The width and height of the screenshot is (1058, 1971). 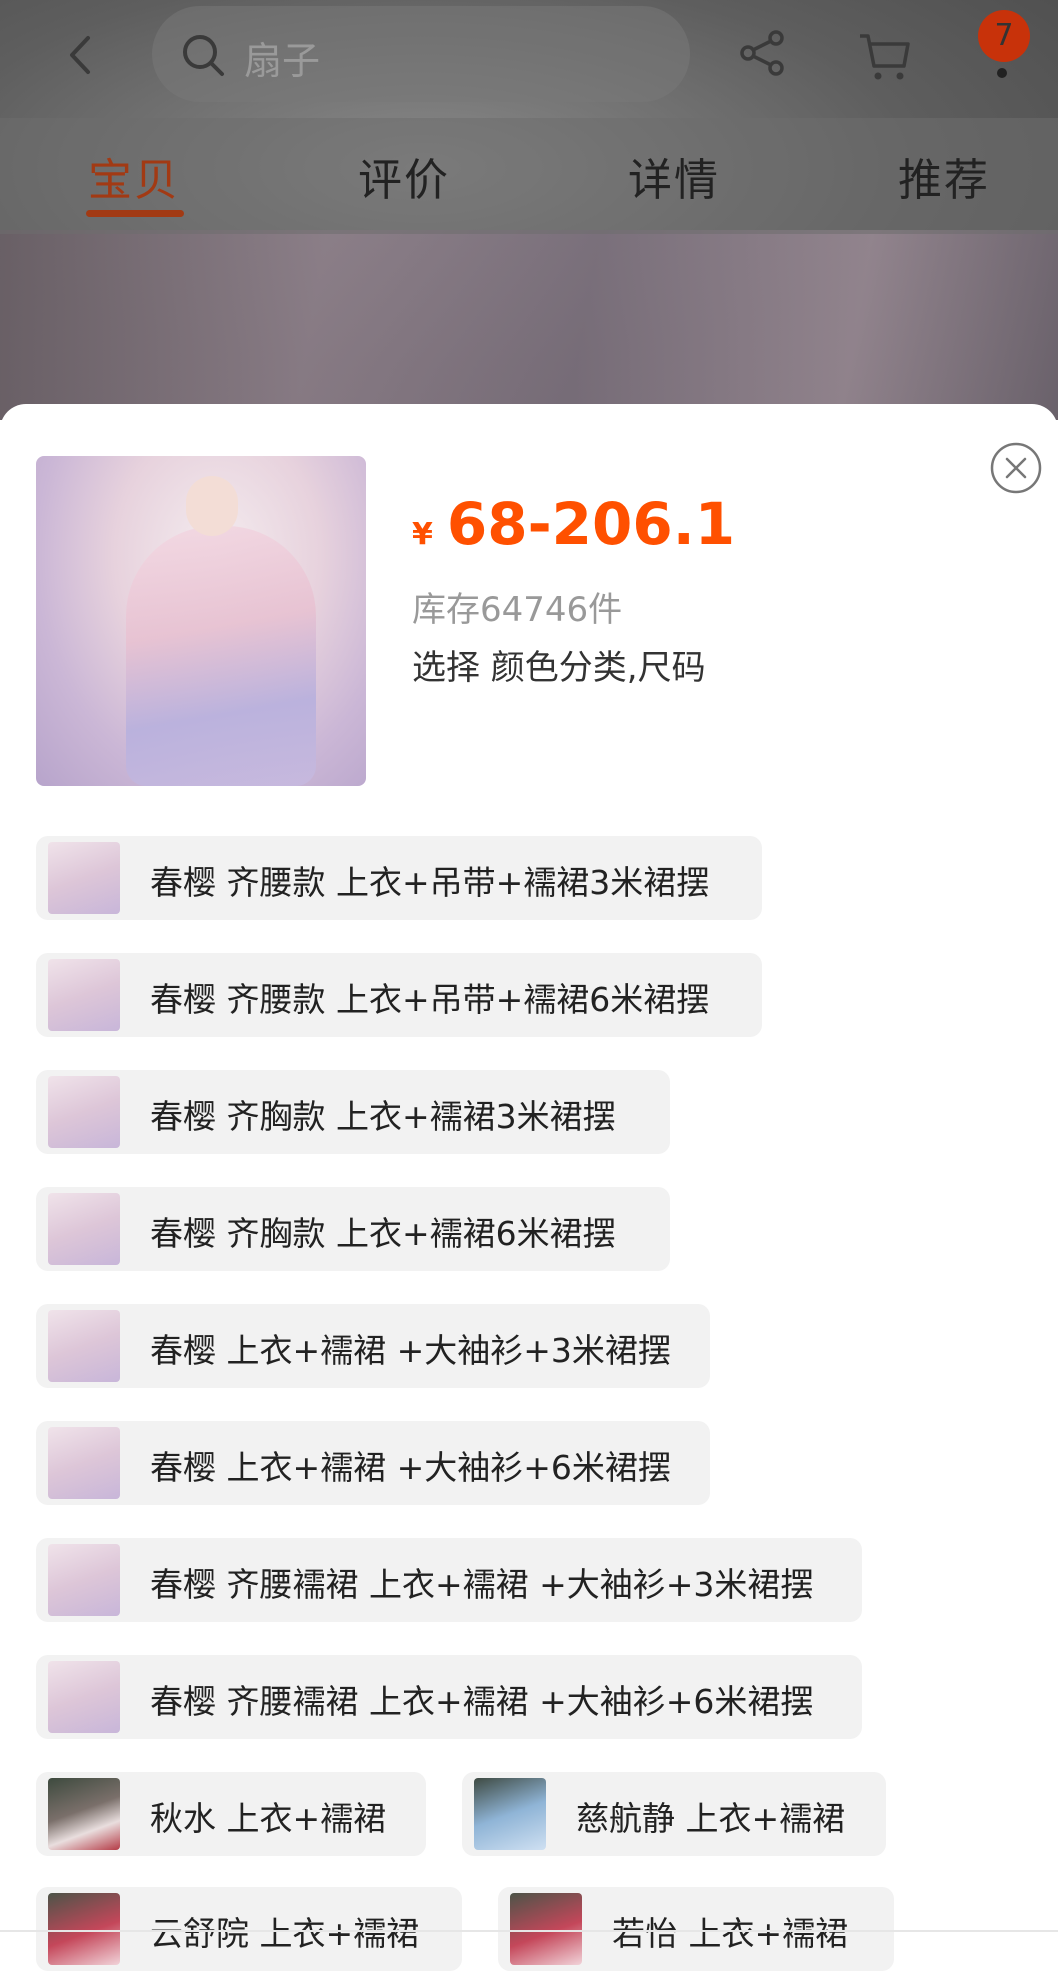 What do you see at coordinates (696, 1929) in the screenshot?
I see `sku-option: 若怡 上衣+襦裙` at bounding box center [696, 1929].